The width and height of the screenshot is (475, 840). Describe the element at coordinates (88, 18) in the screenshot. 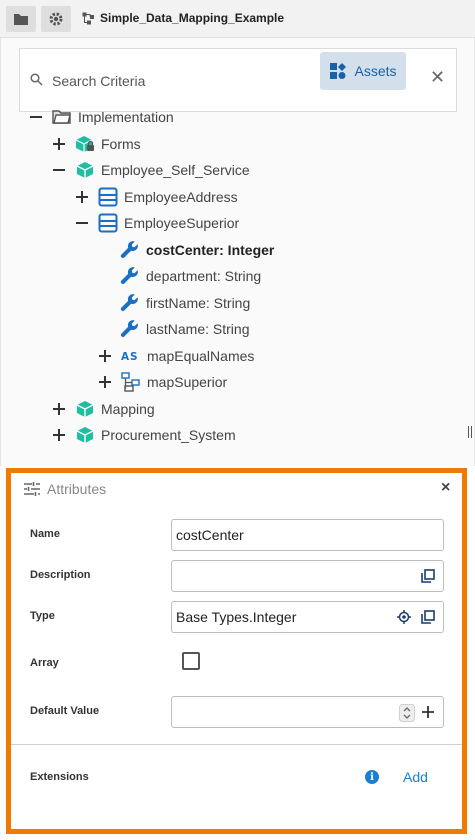

I see `mapping-icon` at that location.